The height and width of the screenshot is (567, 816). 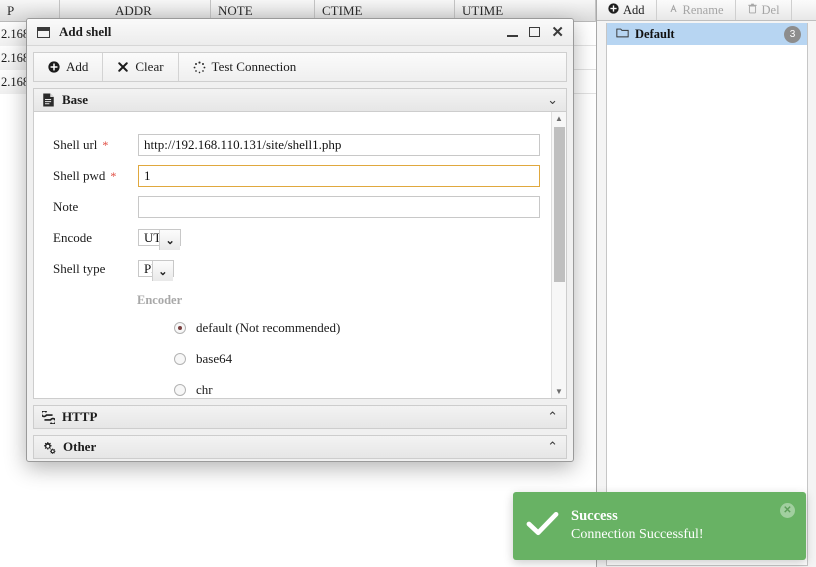 What do you see at coordinates (300, 32) in the screenshot?
I see `dialog-titlebar: Add shell ✕` at bounding box center [300, 32].